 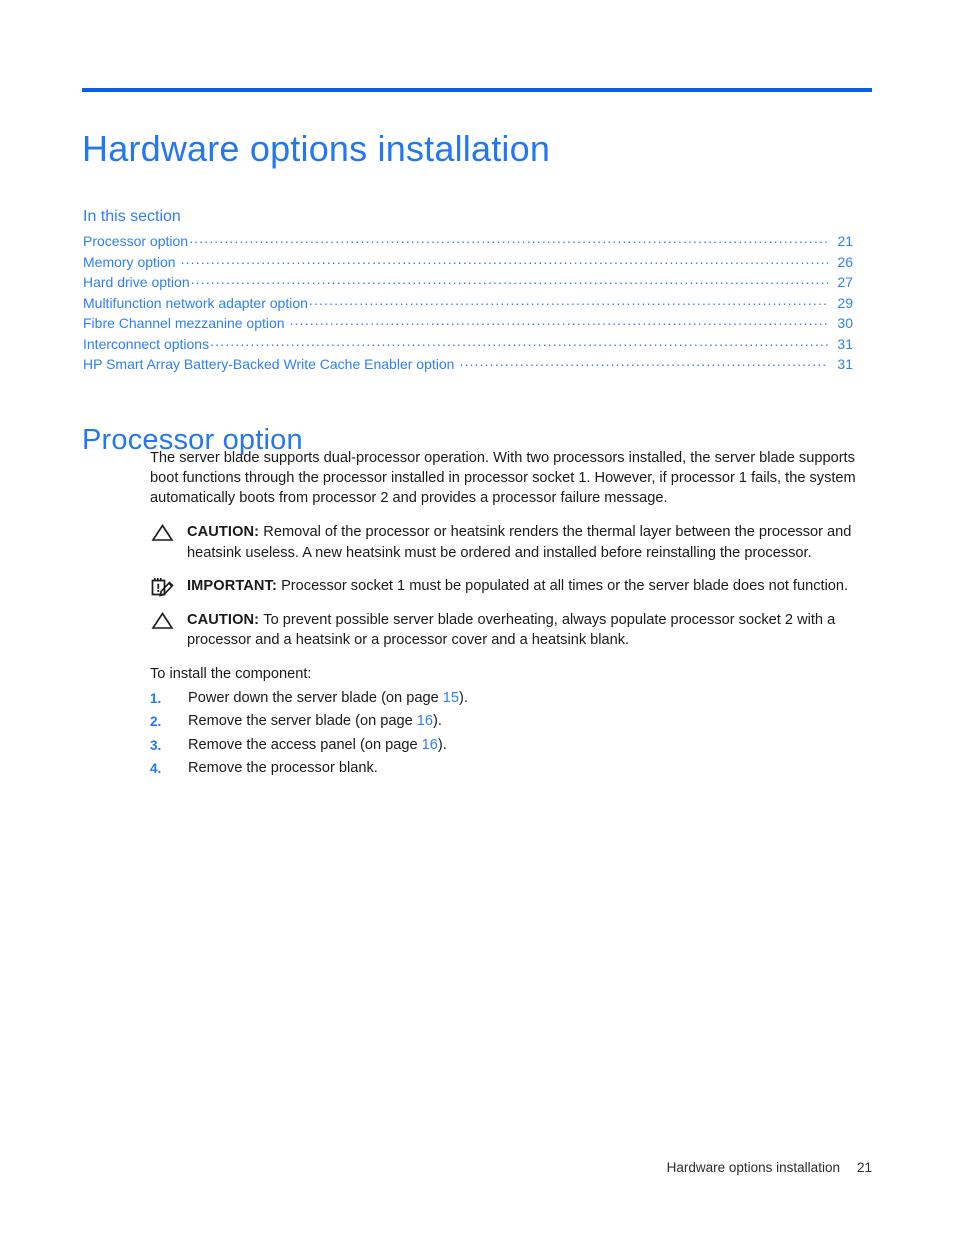 What do you see at coordinates (513, 746) in the screenshot?
I see `list-item: 3. Remove the access panel (on page 16).` at bounding box center [513, 746].